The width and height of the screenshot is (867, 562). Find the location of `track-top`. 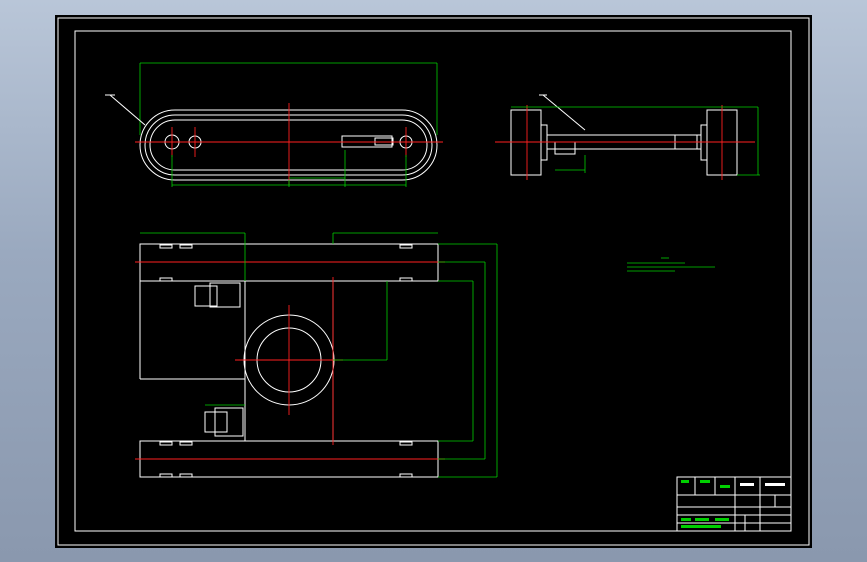

track-top is located at coordinates (289, 262).